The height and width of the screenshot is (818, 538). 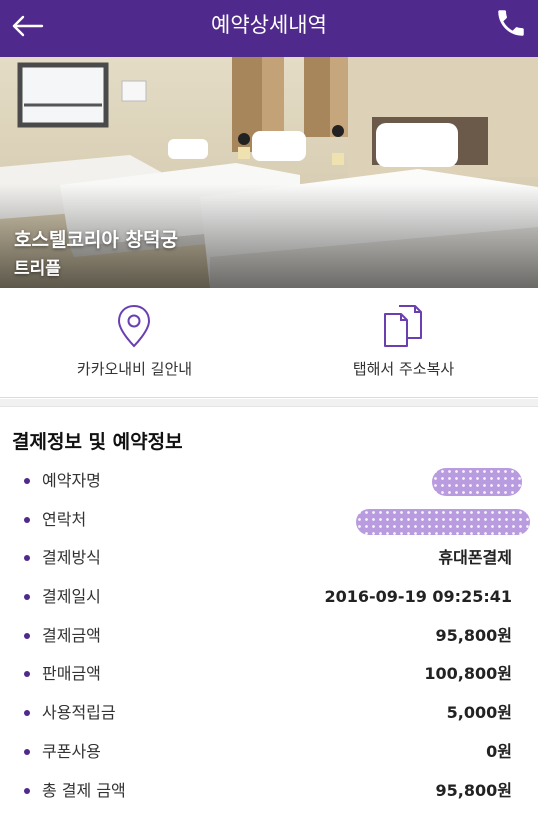 What do you see at coordinates (71, 751) in the screenshot?
I see `row-label: 쿠폰사용` at bounding box center [71, 751].